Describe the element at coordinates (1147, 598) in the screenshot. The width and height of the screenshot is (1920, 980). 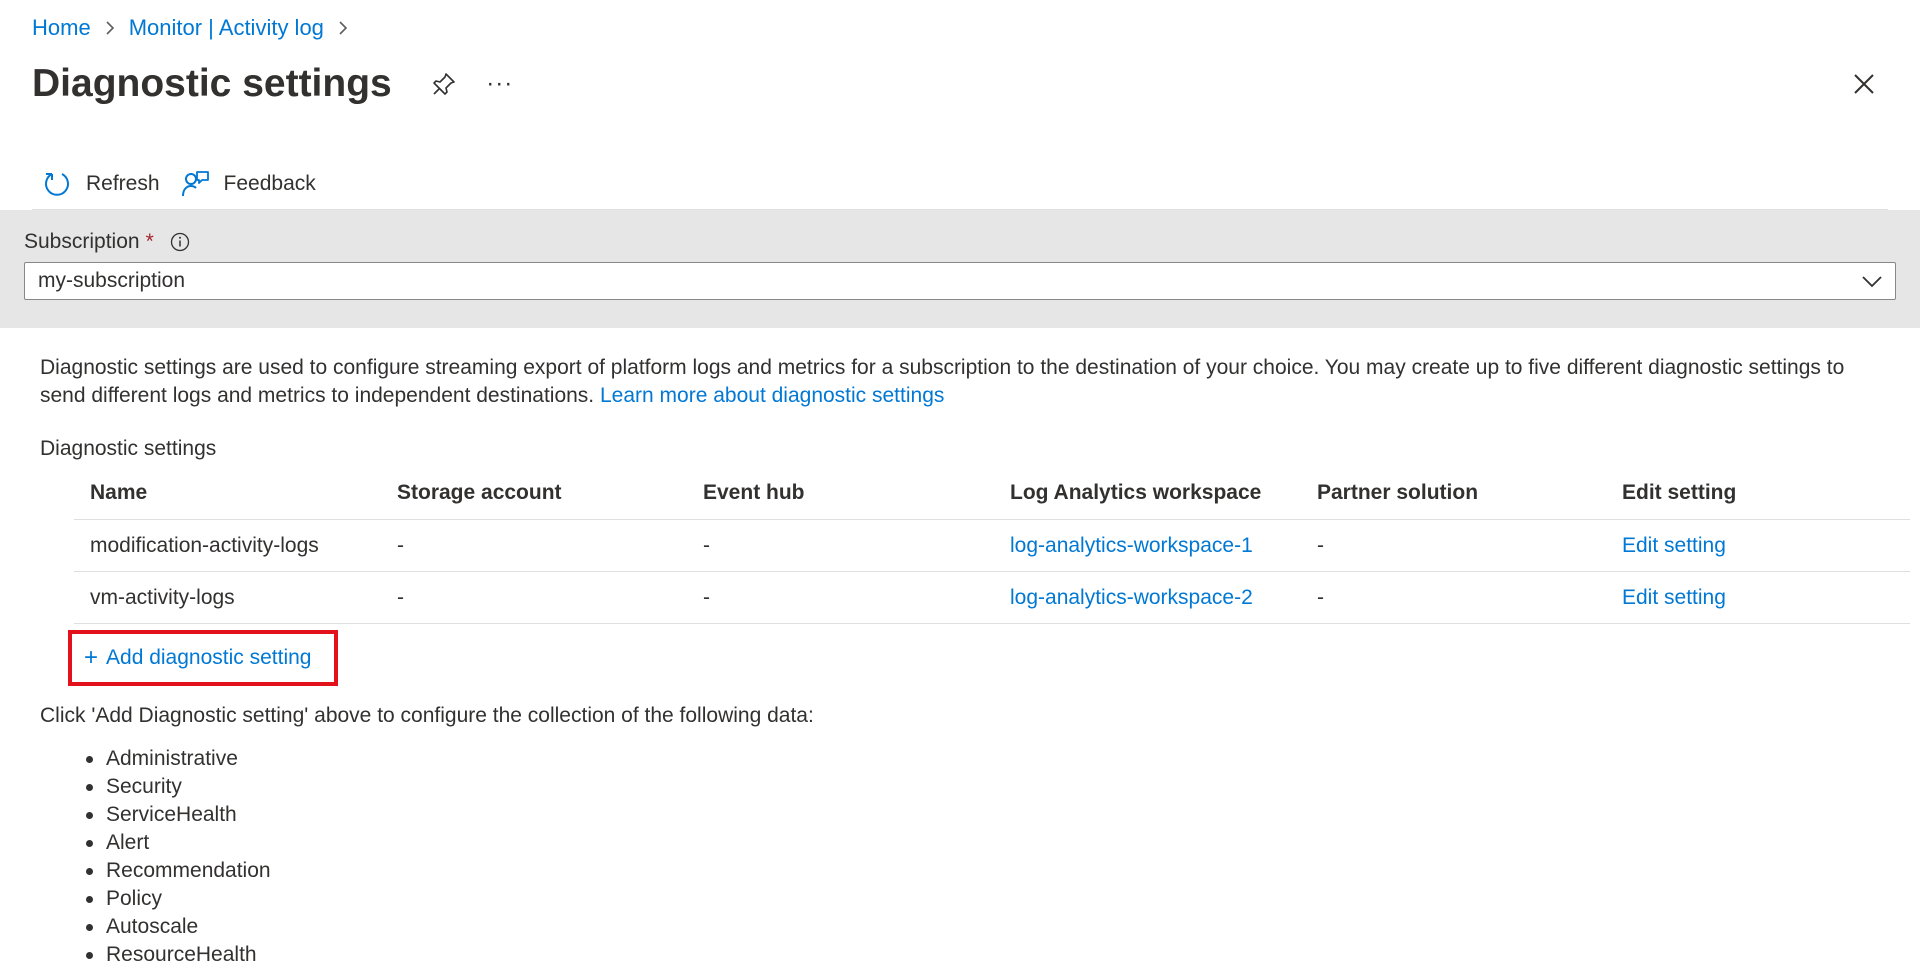
I see `workspace-link: log-analytics-workspace-2` at that location.